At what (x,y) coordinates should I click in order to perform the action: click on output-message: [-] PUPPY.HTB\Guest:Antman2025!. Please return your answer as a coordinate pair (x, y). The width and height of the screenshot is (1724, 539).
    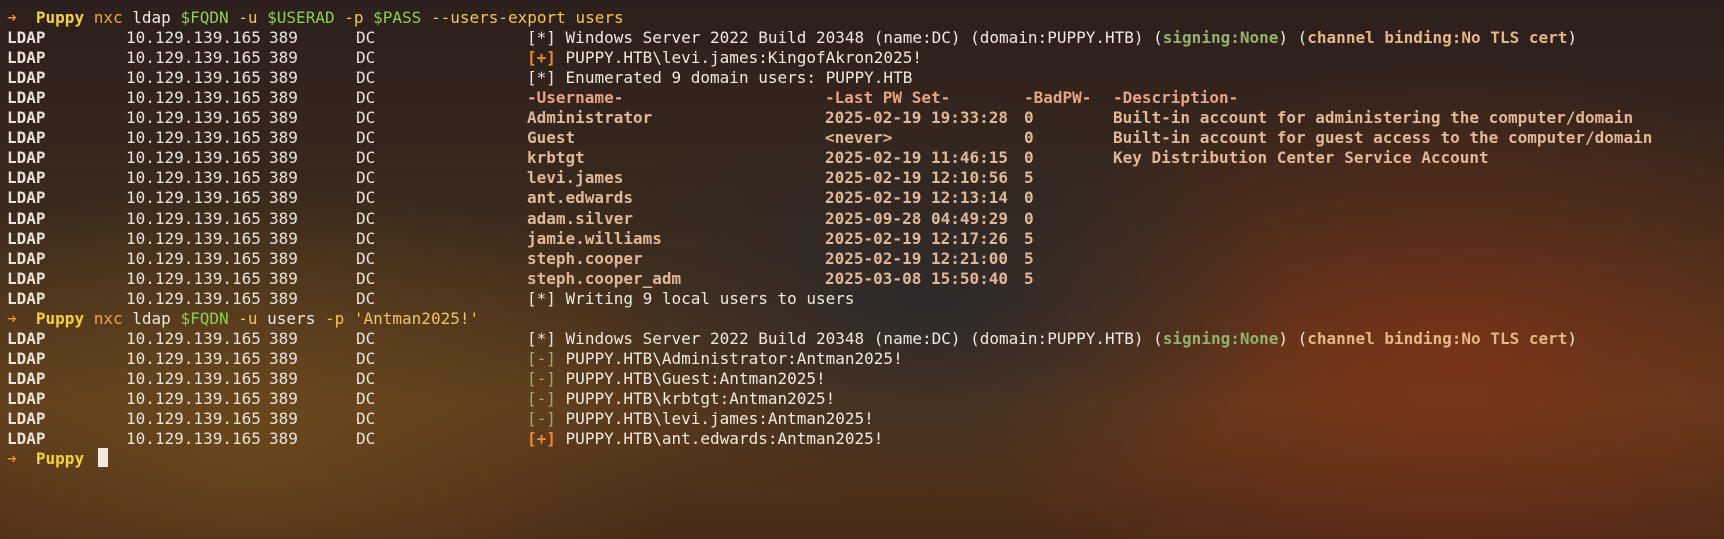
    Looking at the image, I should click on (676, 379).